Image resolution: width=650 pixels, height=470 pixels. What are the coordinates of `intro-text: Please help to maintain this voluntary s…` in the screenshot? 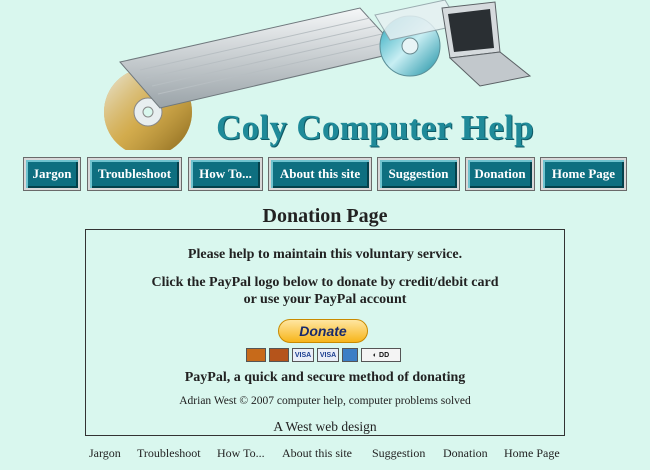 It's located at (325, 254).